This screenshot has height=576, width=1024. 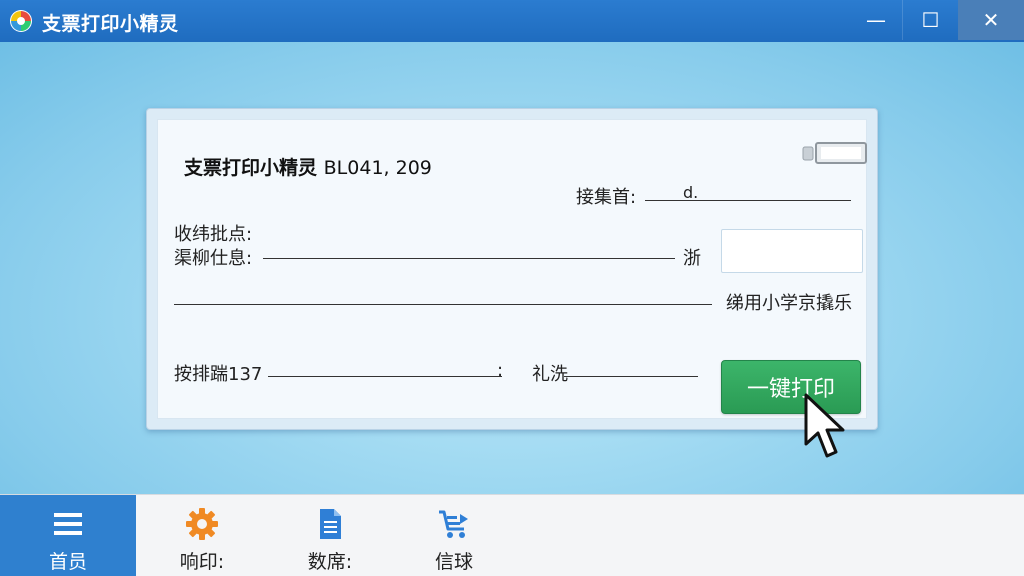 I want to click on nav-item-letter: 信球, so click(x=454, y=535).